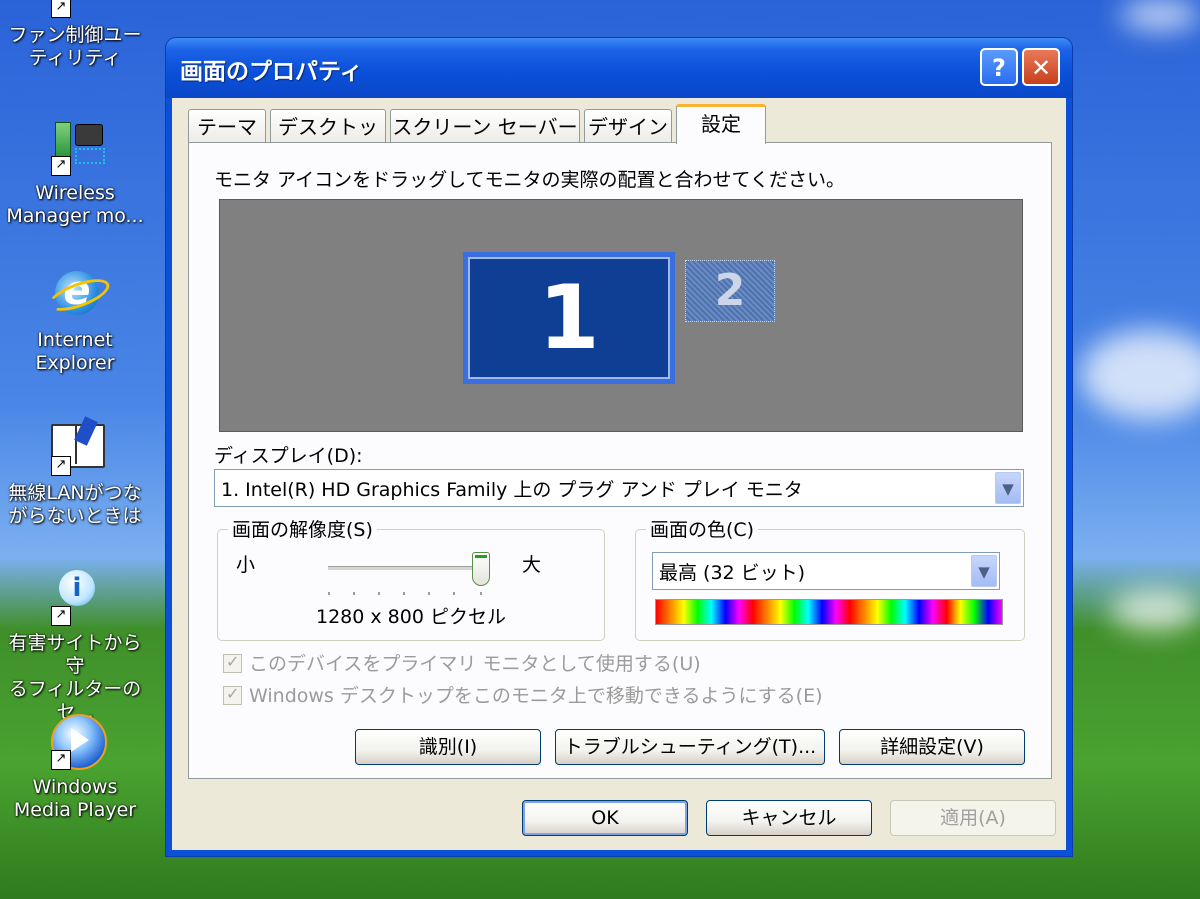 The image size is (1200, 899). What do you see at coordinates (227, 126) in the screenshot?
I see `tab-theme: テーマ` at bounding box center [227, 126].